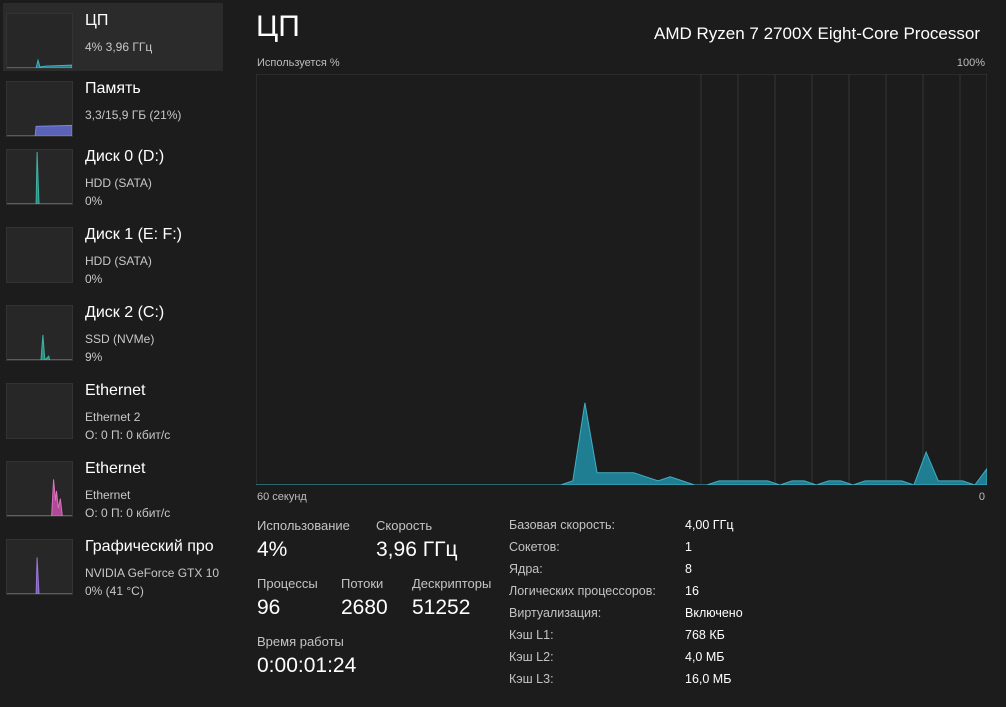  I want to click on spec-value: 16, so click(692, 591).